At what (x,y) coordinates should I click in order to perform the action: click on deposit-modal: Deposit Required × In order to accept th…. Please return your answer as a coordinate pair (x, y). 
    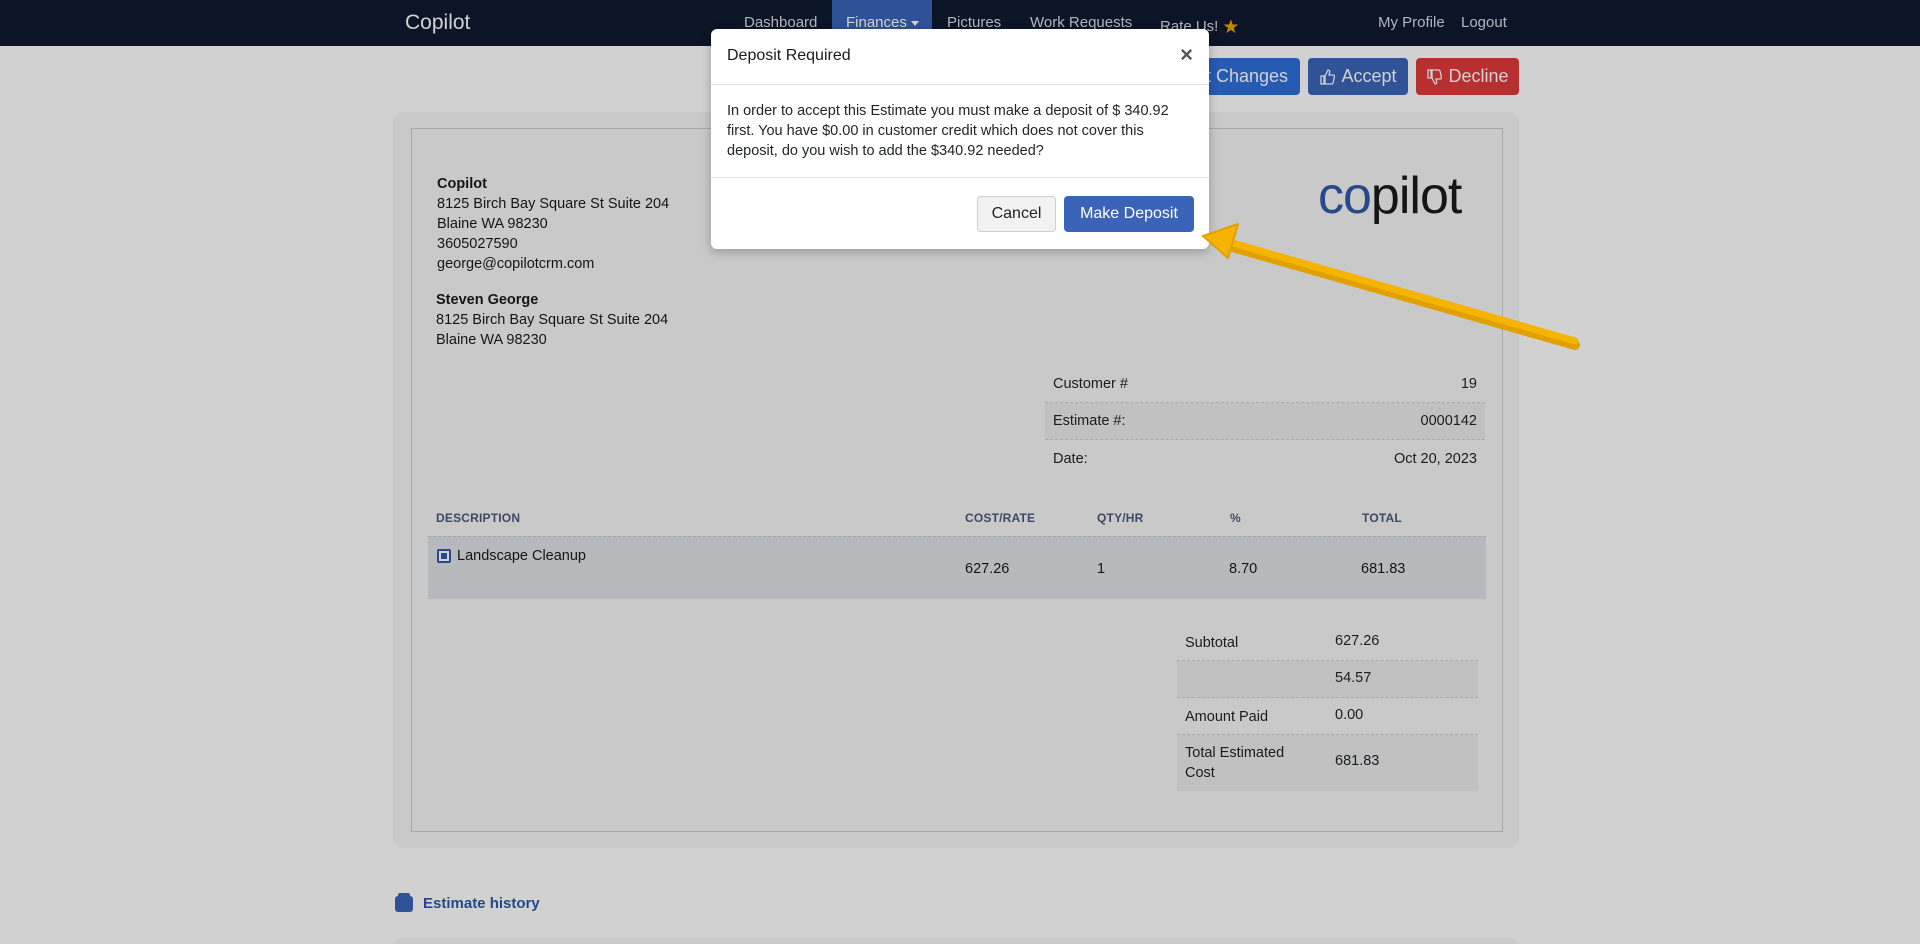
    Looking at the image, I should click on (960, 139).